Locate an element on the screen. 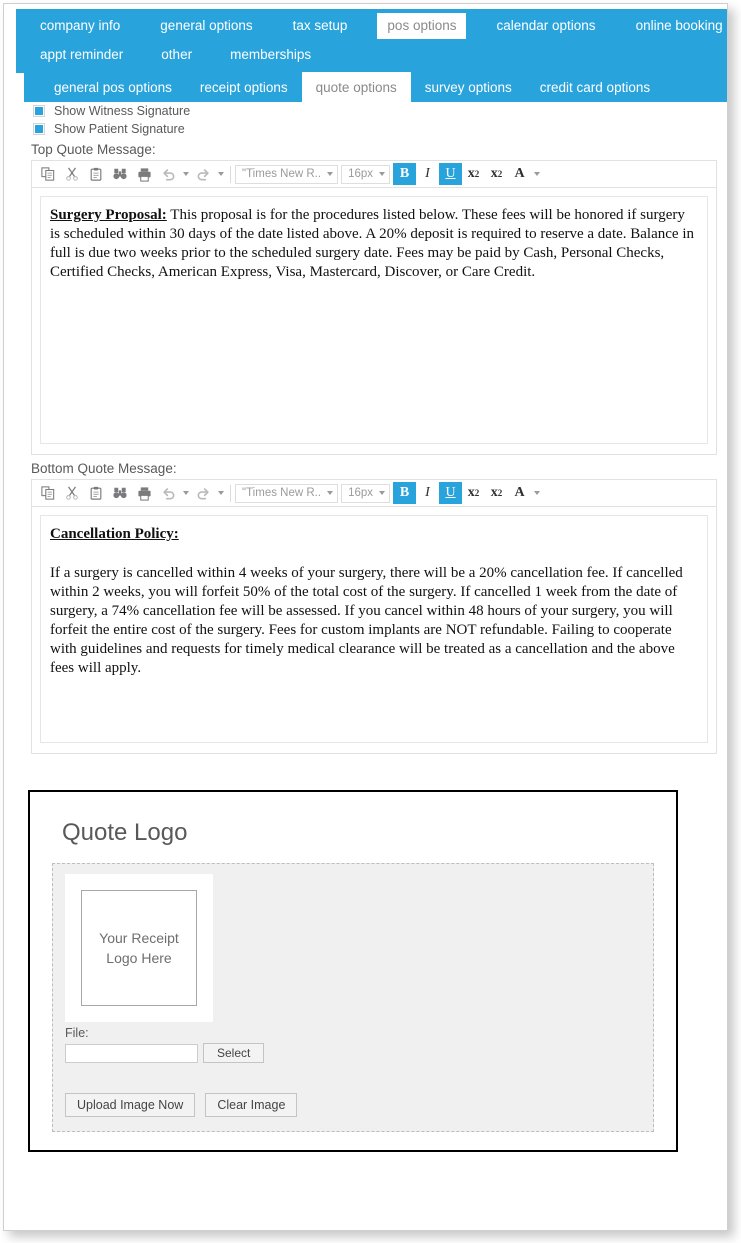 The height and width of the screenshot is (1243, 741). file-label: File: is located at coordinates (77, 1033).